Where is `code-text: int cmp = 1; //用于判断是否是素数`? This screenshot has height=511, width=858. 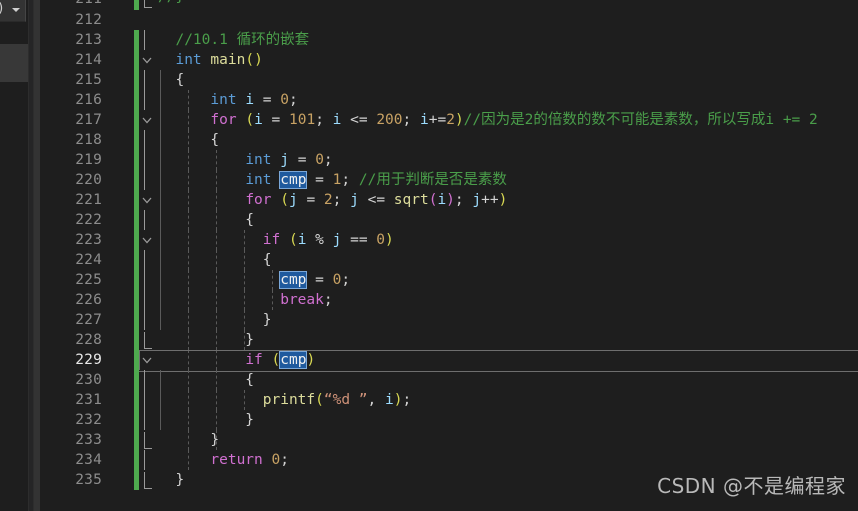 code-text: int cmp = 1; //用于判断是否是素数 is located at coordinates (332, 180).